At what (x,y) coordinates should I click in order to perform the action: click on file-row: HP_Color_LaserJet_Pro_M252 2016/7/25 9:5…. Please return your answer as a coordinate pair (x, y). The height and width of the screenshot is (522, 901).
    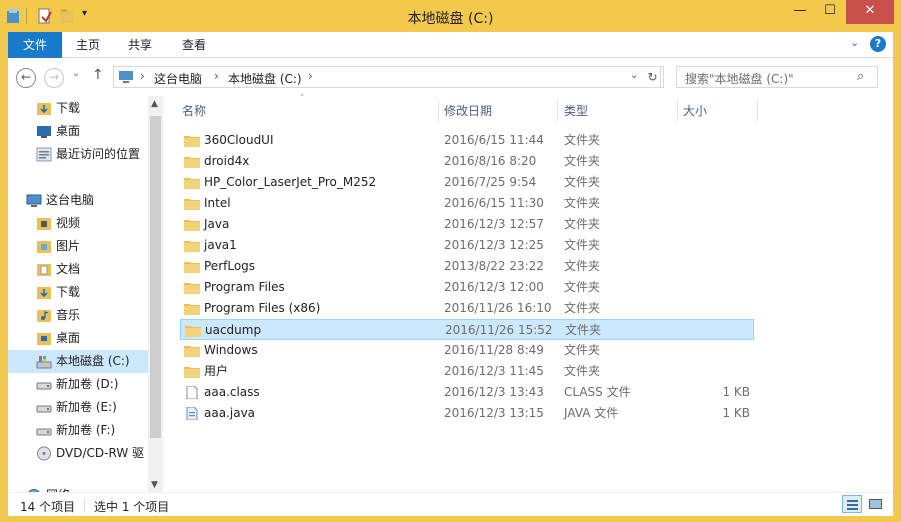
    Looking at the image, I should click on (467, 182).